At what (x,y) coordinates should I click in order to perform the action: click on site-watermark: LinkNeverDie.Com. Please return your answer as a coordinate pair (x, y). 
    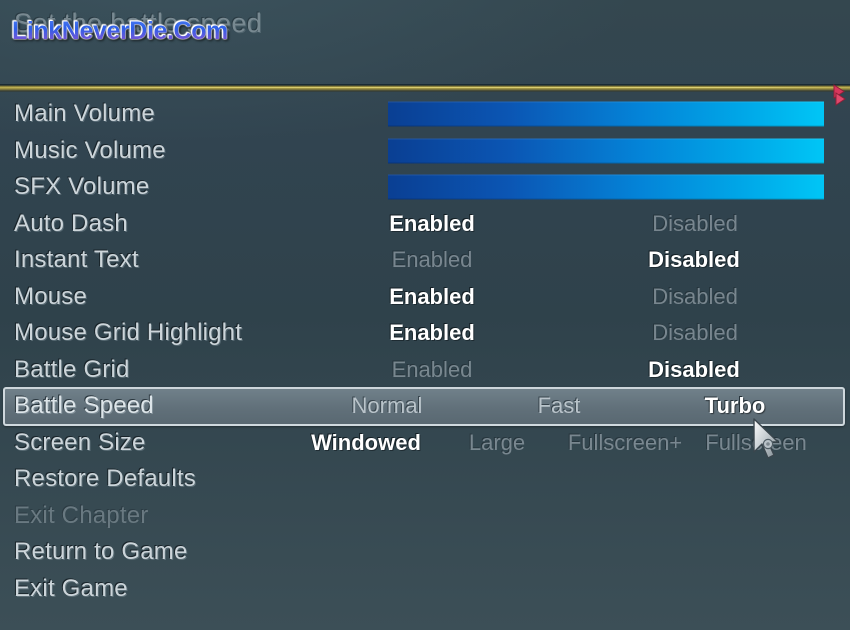
    Looking at the image, I should click on (120, 31).